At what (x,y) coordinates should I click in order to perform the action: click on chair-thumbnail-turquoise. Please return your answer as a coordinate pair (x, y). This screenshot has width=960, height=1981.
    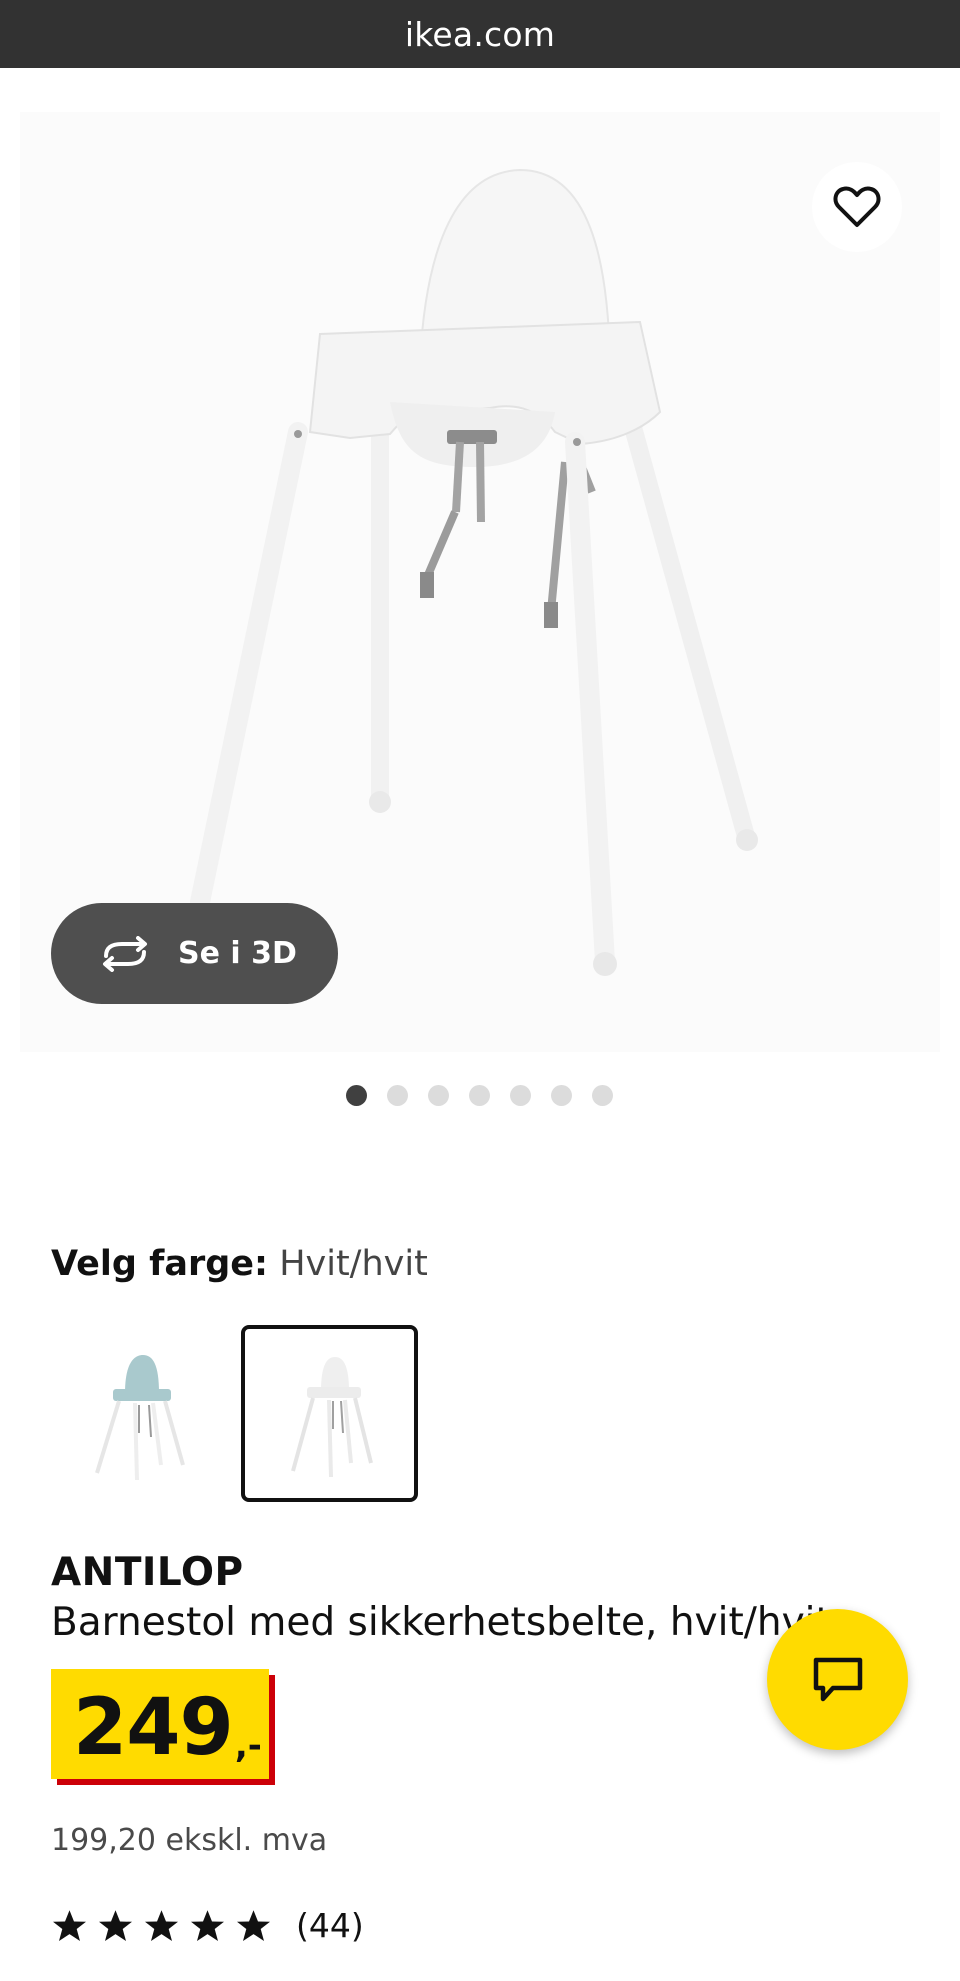
    Looking at the image, I should click on (140, 1418).